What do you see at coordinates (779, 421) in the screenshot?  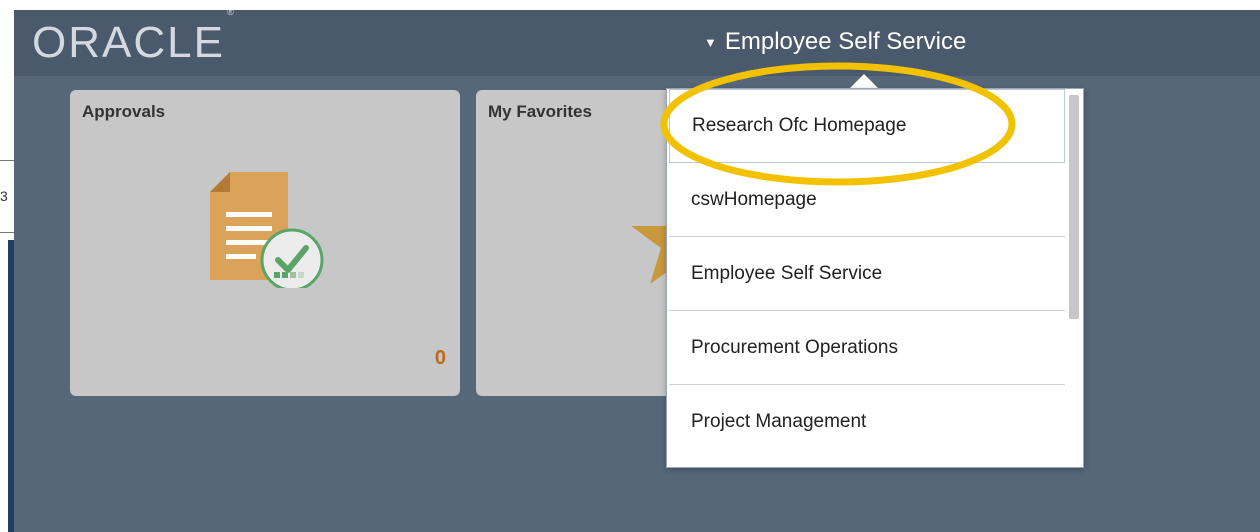 I see `menu-item-label: Project Management` at bounding box center [779, 421].